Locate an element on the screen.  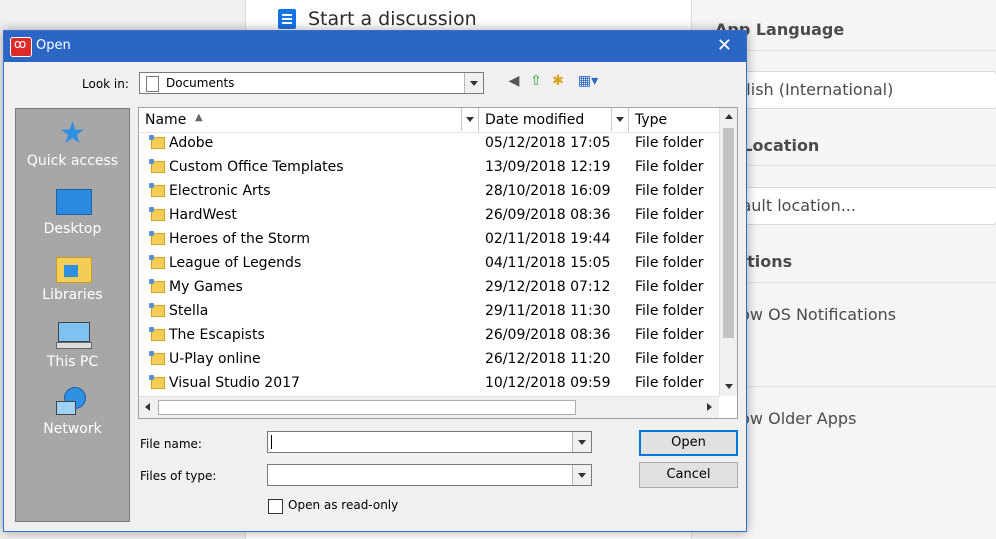
older-apps-option: how Older Apps is located at coordinates (793, 418).